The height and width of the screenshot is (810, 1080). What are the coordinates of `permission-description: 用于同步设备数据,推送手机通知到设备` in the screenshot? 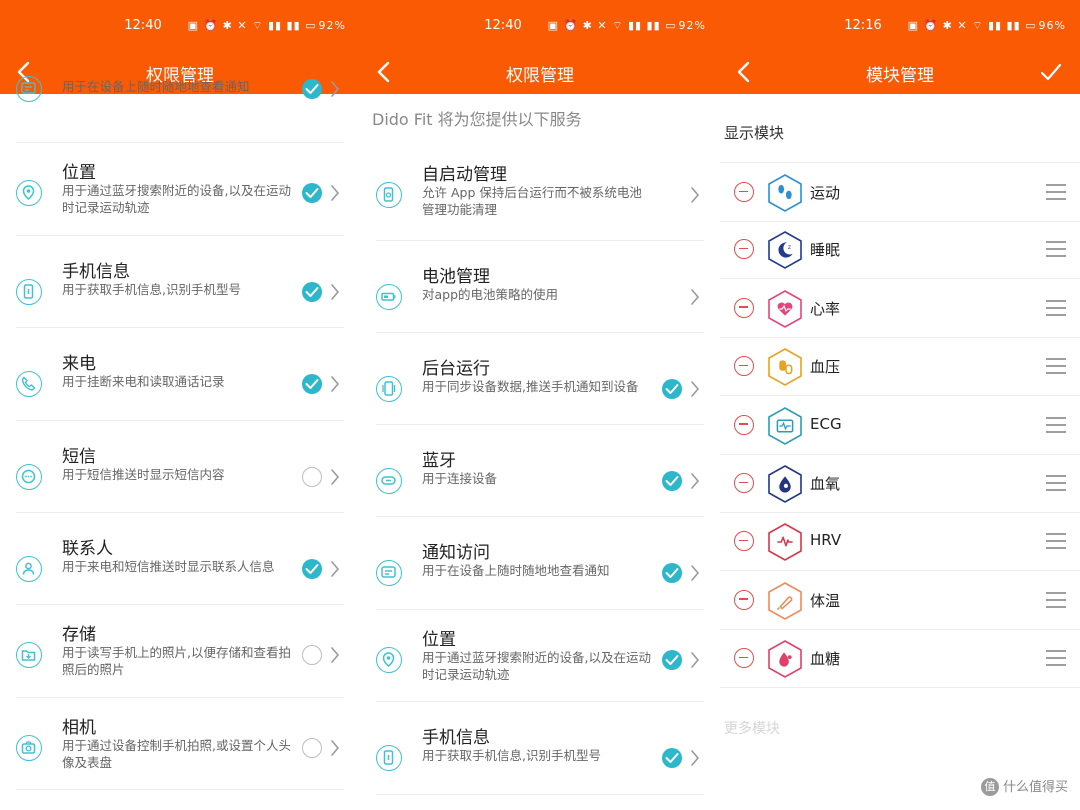 It's located at (530, 386).